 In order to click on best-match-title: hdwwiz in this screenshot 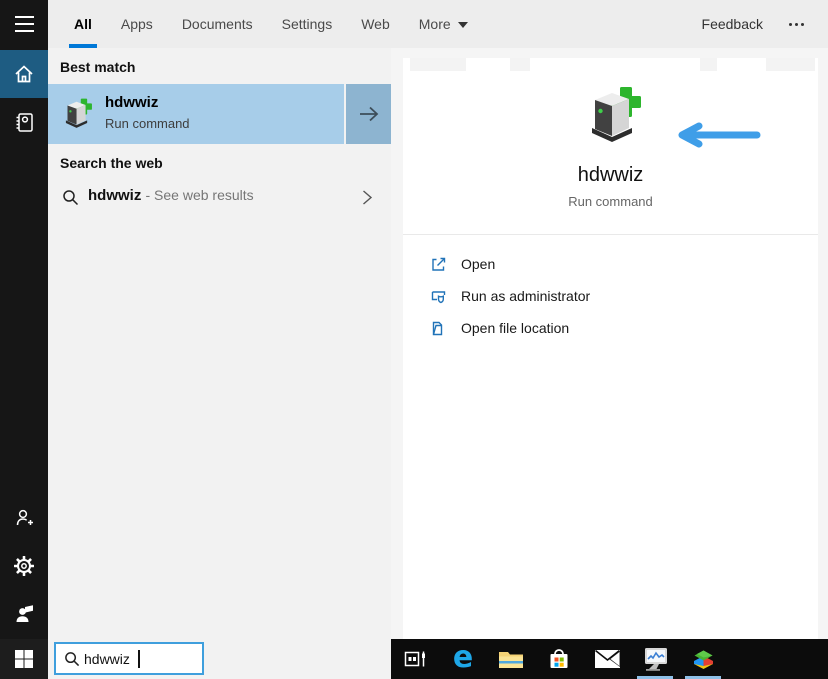, I will do `click(132, 102)`.